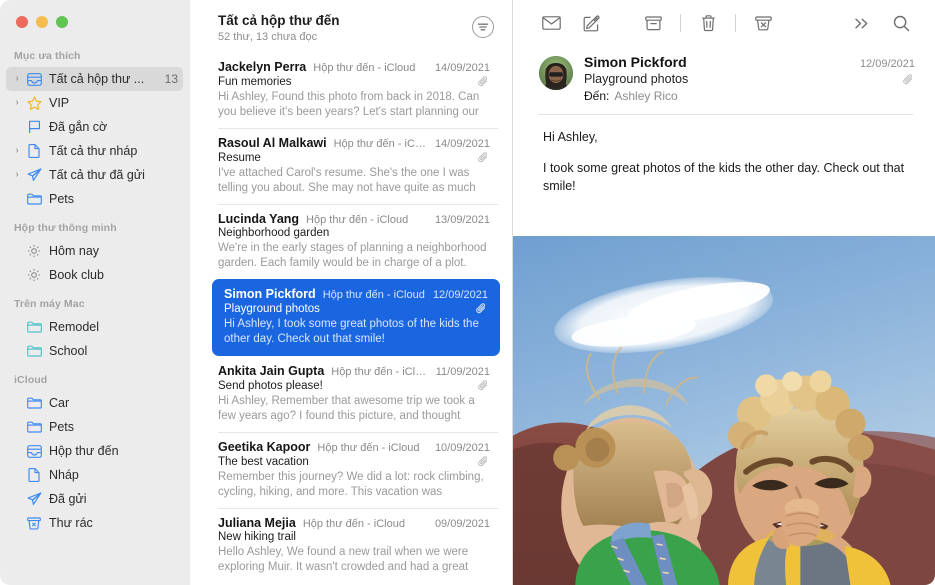 This screenshot has width=935, height=585. I want to click on message-sender: Jackelyn Perra, so click(262, 67).